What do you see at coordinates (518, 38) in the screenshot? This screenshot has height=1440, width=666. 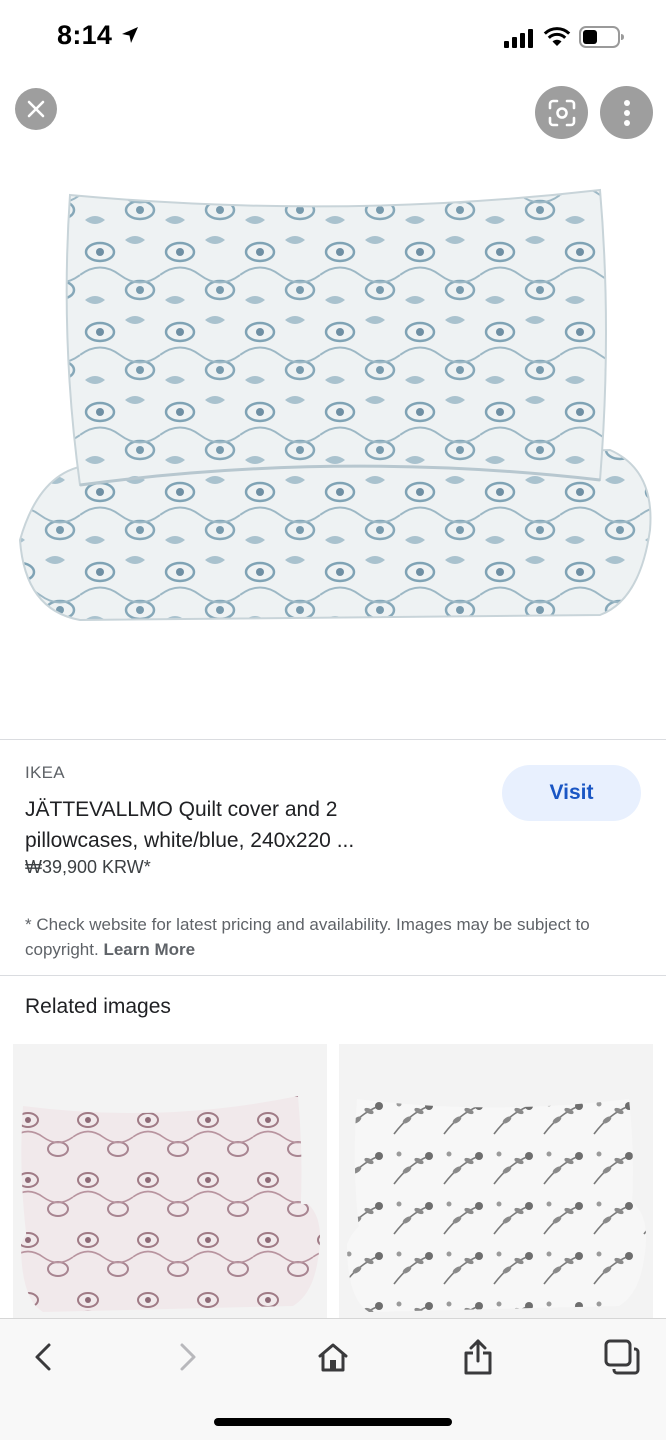 I see `signal-icon` at bounding box center [518, 38].